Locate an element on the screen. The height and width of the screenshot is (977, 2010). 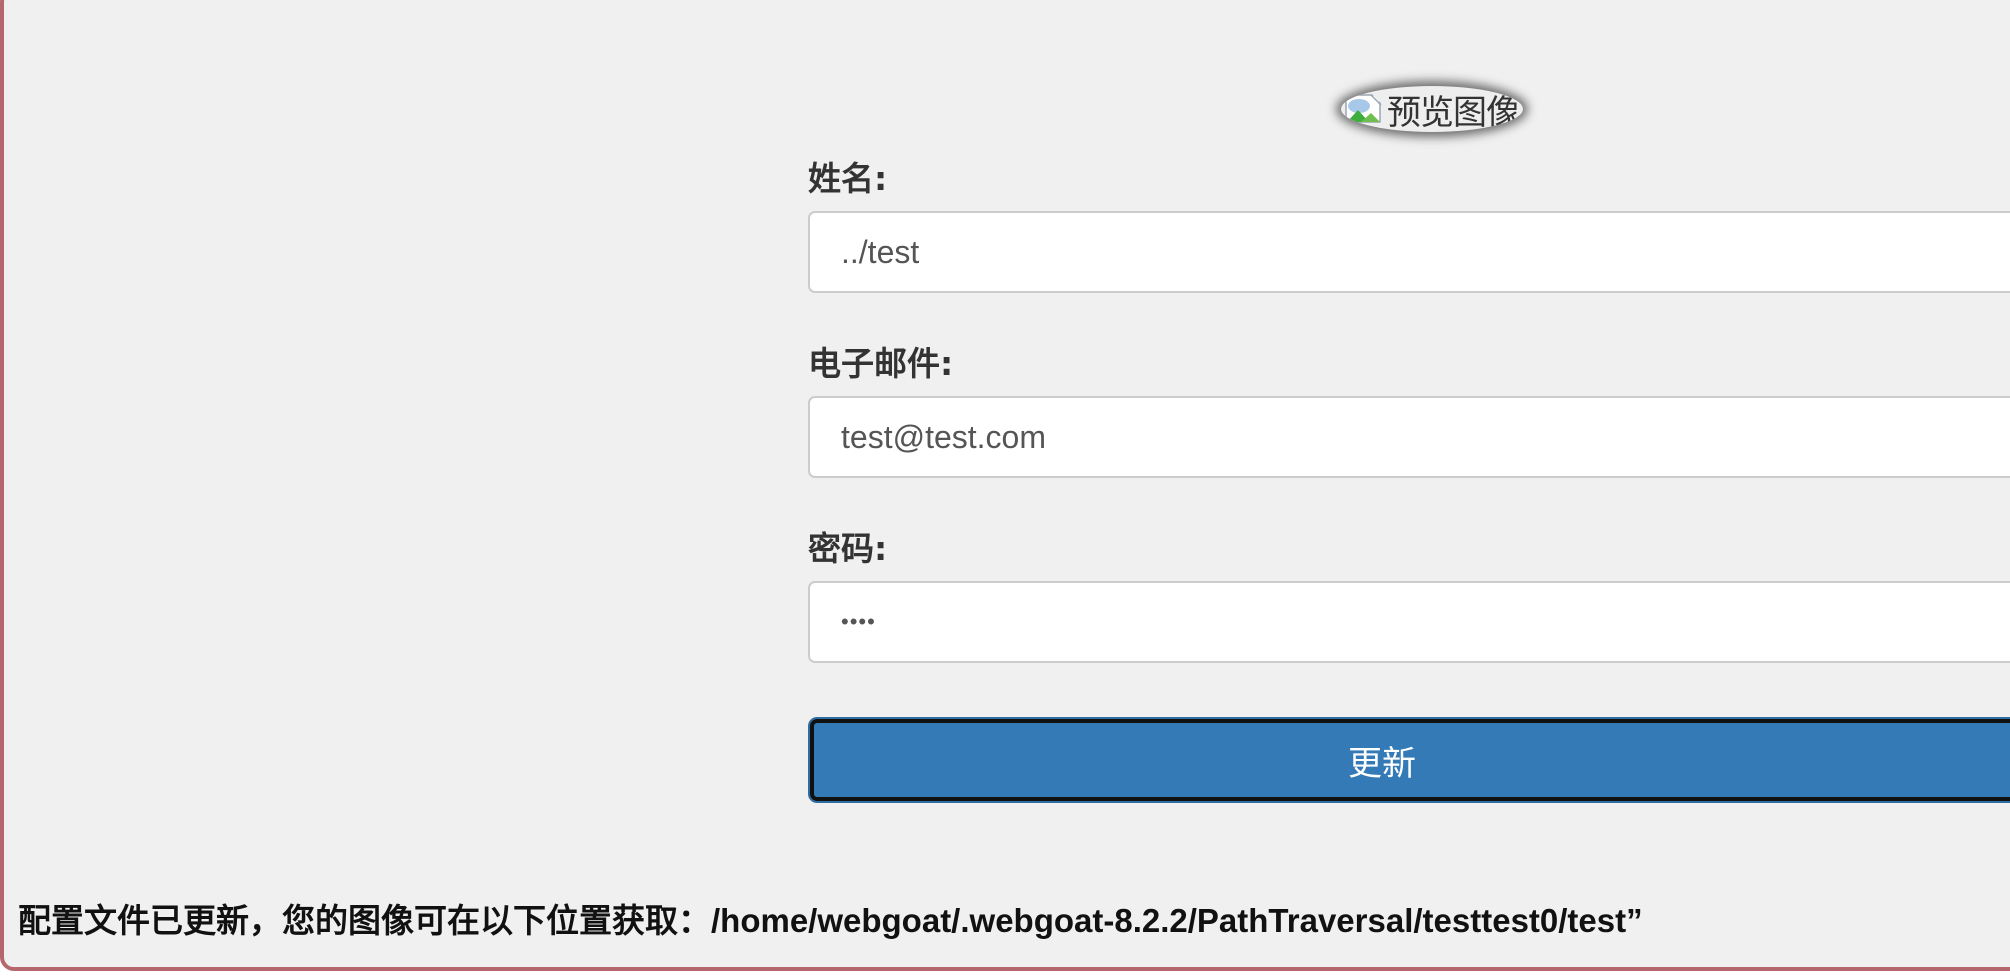
name-input: ../test is located at coordinates (1409, 252).